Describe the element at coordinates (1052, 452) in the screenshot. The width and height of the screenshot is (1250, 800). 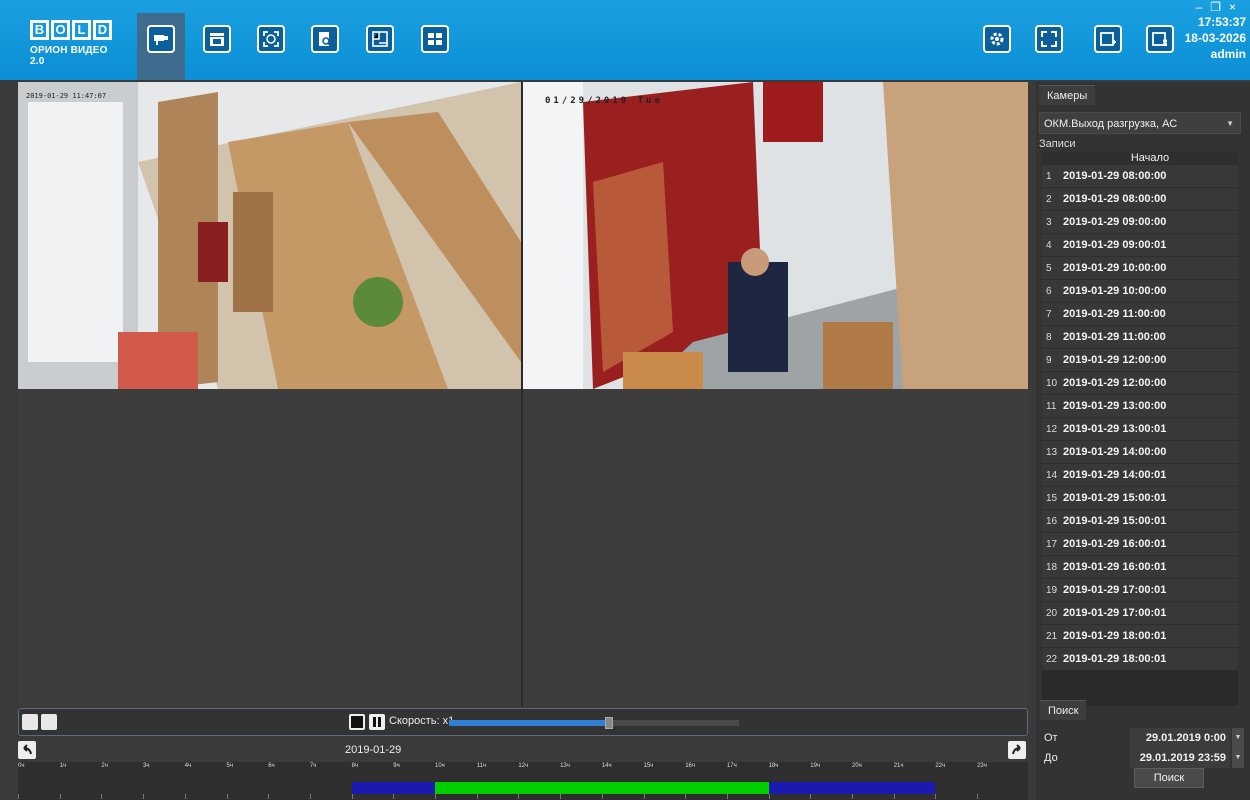
I see `record-index: 13` at that location.